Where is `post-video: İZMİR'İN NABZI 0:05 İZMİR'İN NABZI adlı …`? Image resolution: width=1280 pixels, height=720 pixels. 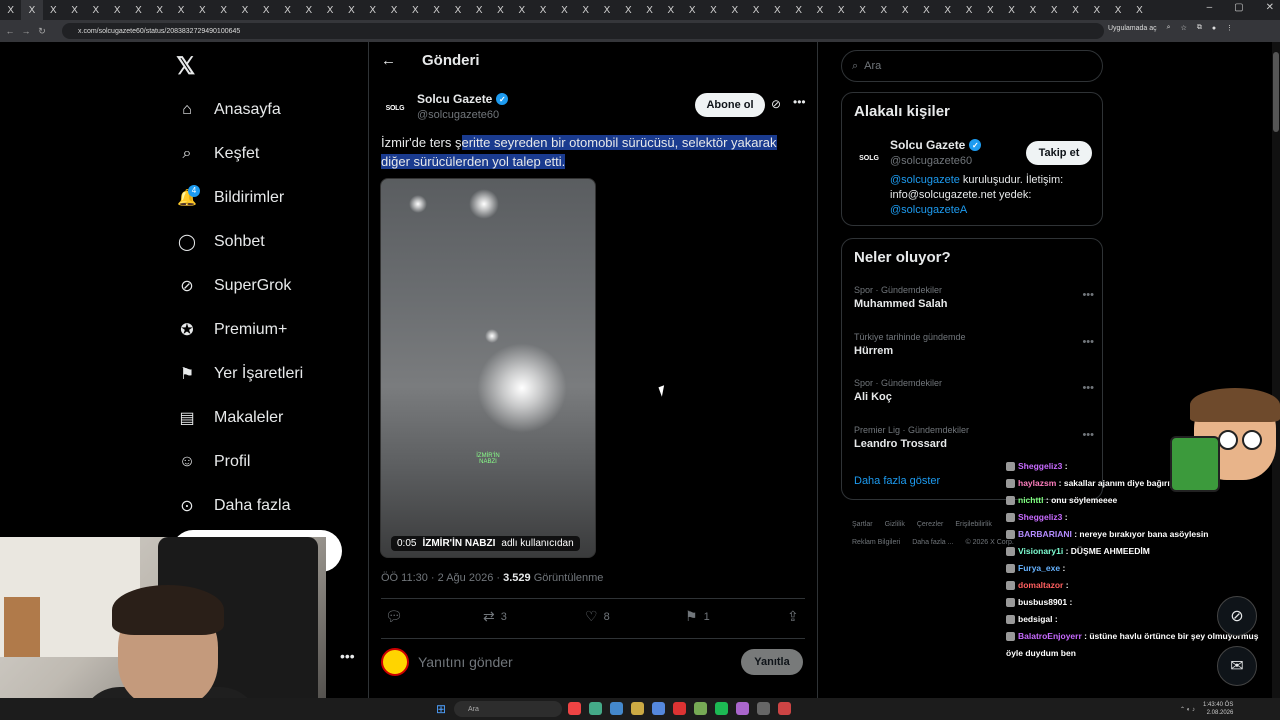 post-video: İZMİR'İN NABZI 0:05 İZMİR'İN NABZI adlı … is located at coordinates (488, 368).